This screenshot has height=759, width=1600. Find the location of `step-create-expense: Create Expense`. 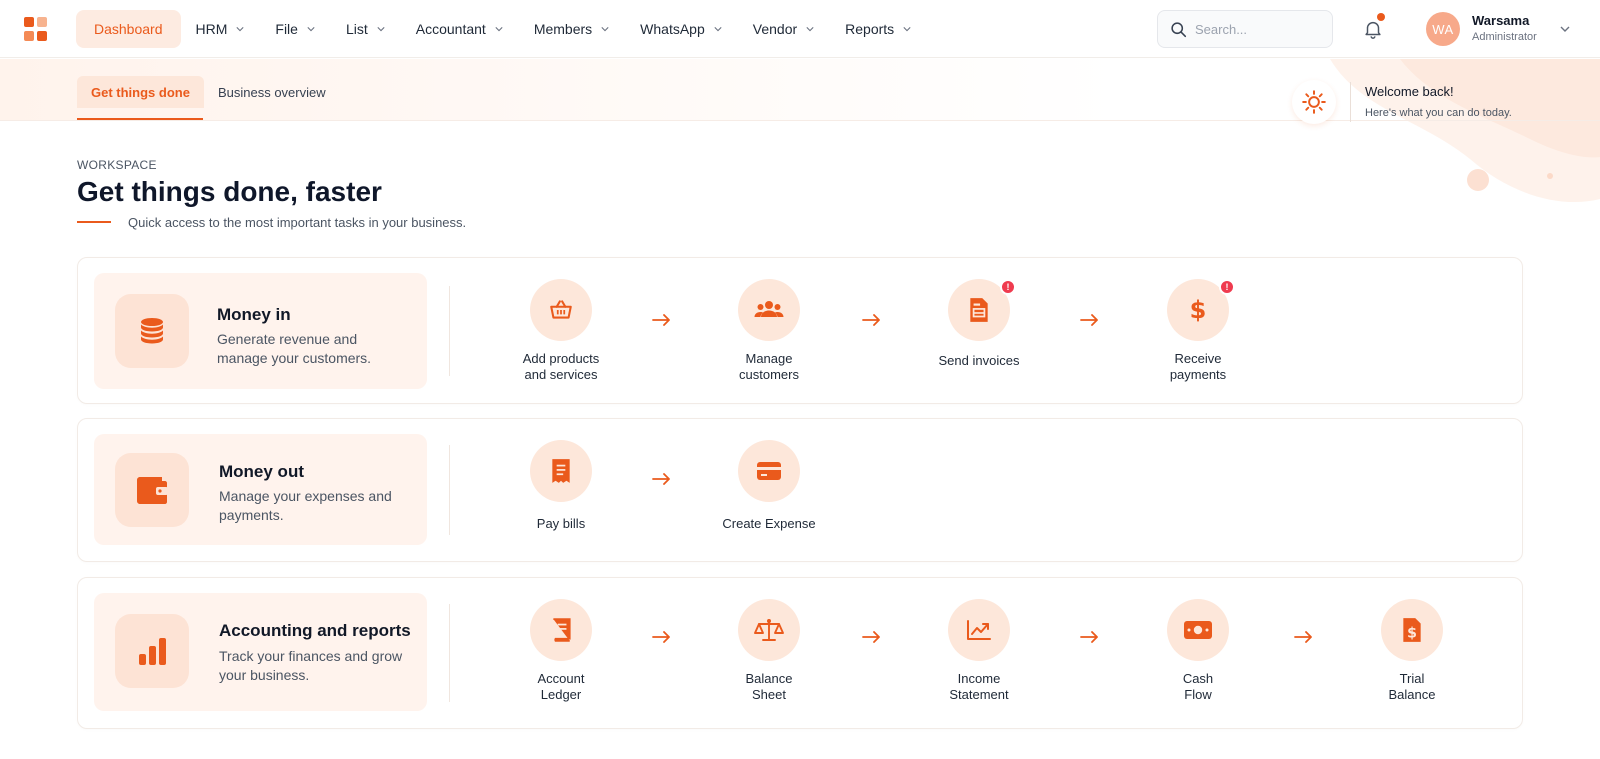

step-create-expense: Create Expense is located at coordinates (769, 486).